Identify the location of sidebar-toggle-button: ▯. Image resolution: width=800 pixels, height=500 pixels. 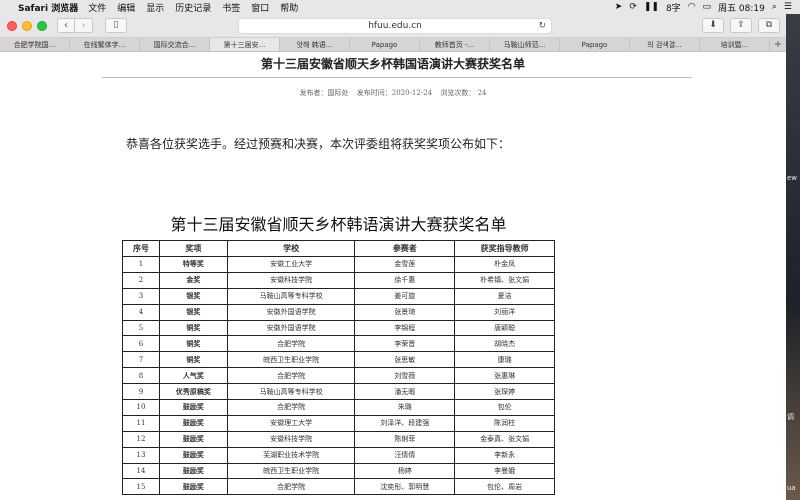
(116, 25).